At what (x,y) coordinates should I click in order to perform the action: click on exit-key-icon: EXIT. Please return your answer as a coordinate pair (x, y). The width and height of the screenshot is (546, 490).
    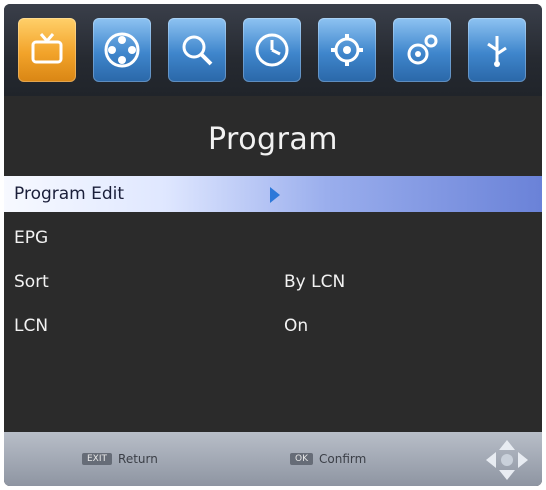
    Looking at the image, I should click on (97, 459).